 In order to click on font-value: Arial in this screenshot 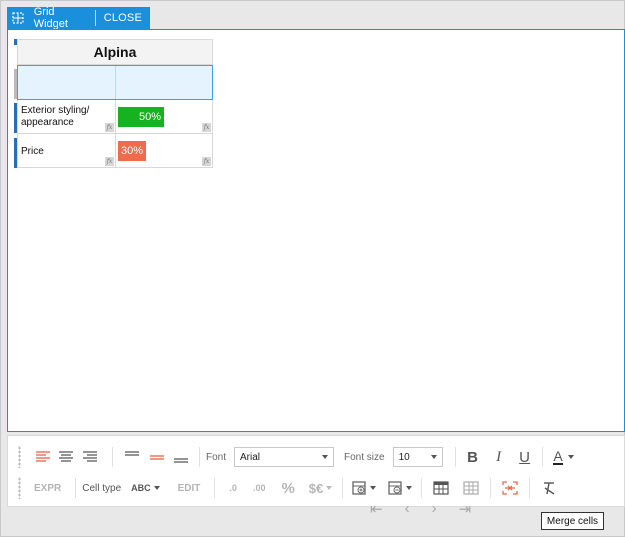, I will do `click(250, 457)`.